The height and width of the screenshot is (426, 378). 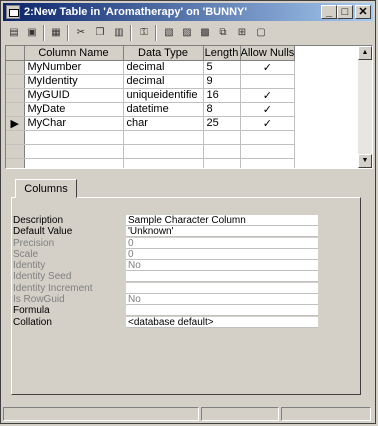 What do you see at coordinates (222, 232) in the screenshot?
I see `property-value: 'Unknown'` at bounding box center [222, 232].